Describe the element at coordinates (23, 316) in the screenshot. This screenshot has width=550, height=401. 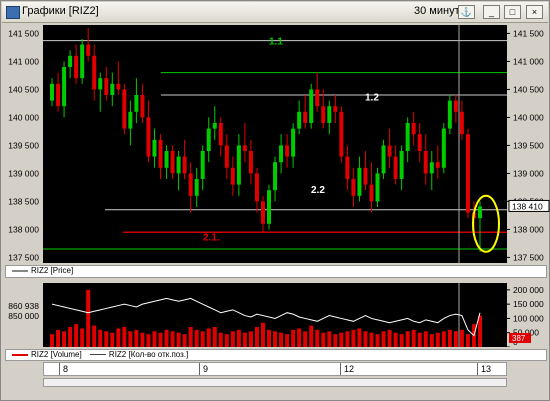
I see `volume-left-label: 850 000` at that location.